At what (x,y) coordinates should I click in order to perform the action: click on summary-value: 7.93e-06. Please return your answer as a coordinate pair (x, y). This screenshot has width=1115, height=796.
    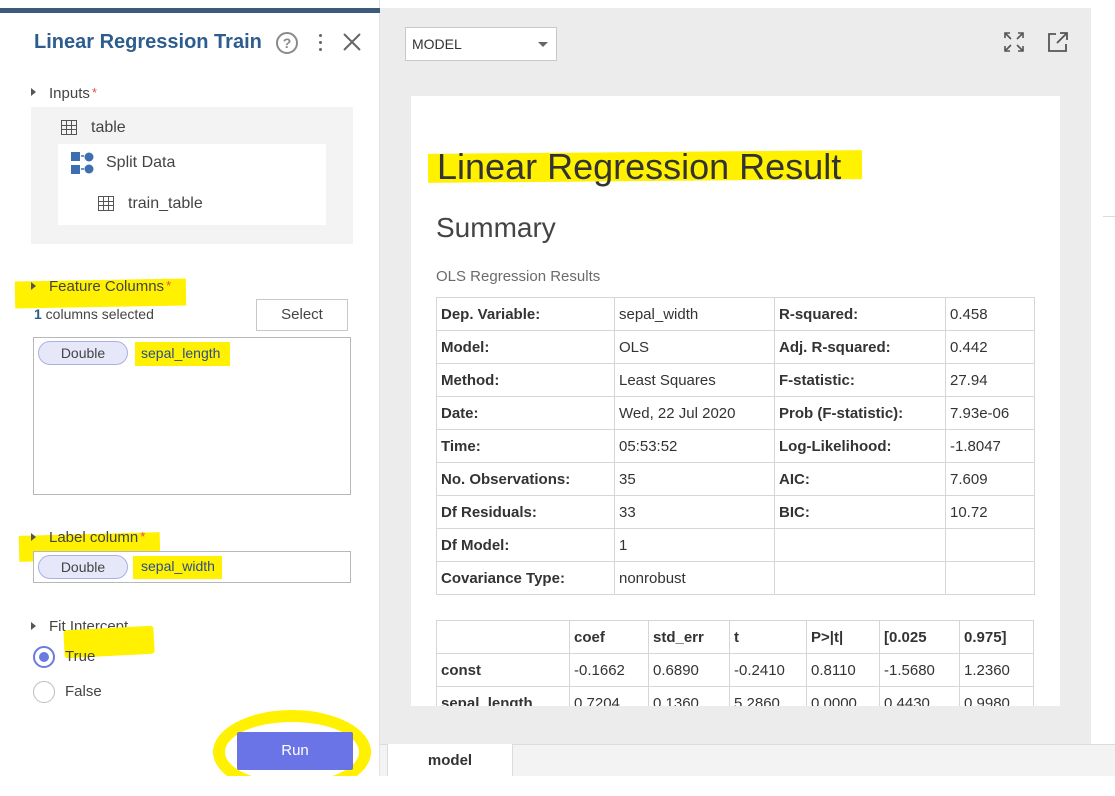
    Looking at the image, I should click on (990, 413).